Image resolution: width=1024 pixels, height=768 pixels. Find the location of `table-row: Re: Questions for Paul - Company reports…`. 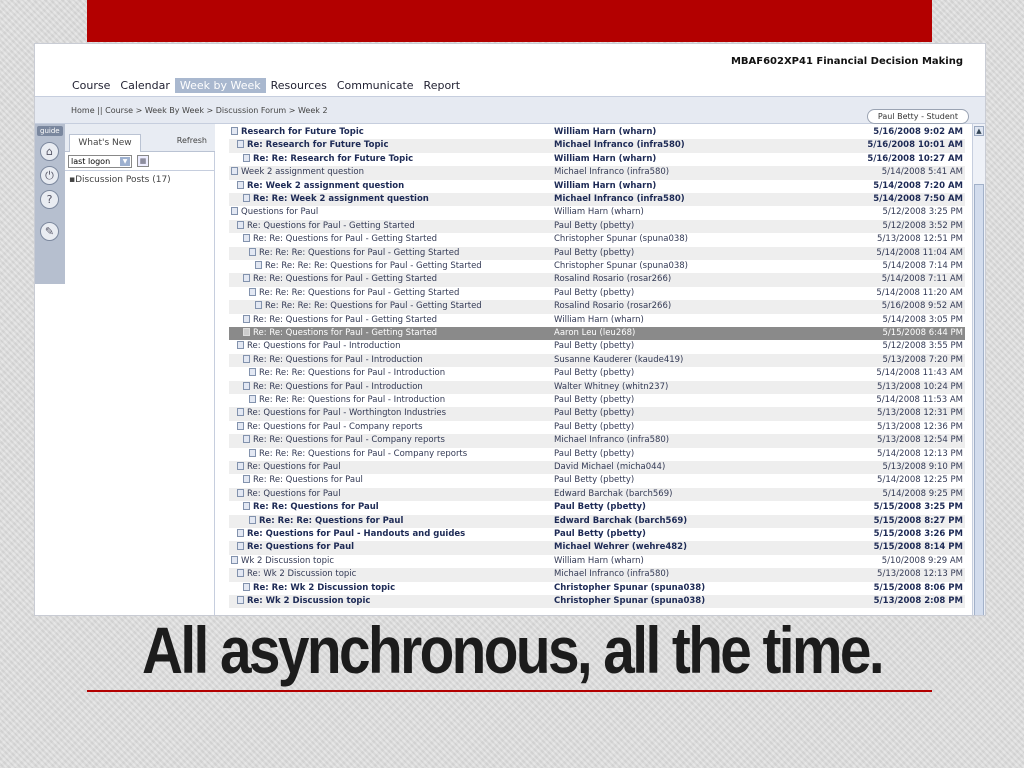

table-row: Re: Questions for Paul - Company reports… is located at coordinates (597, 427).